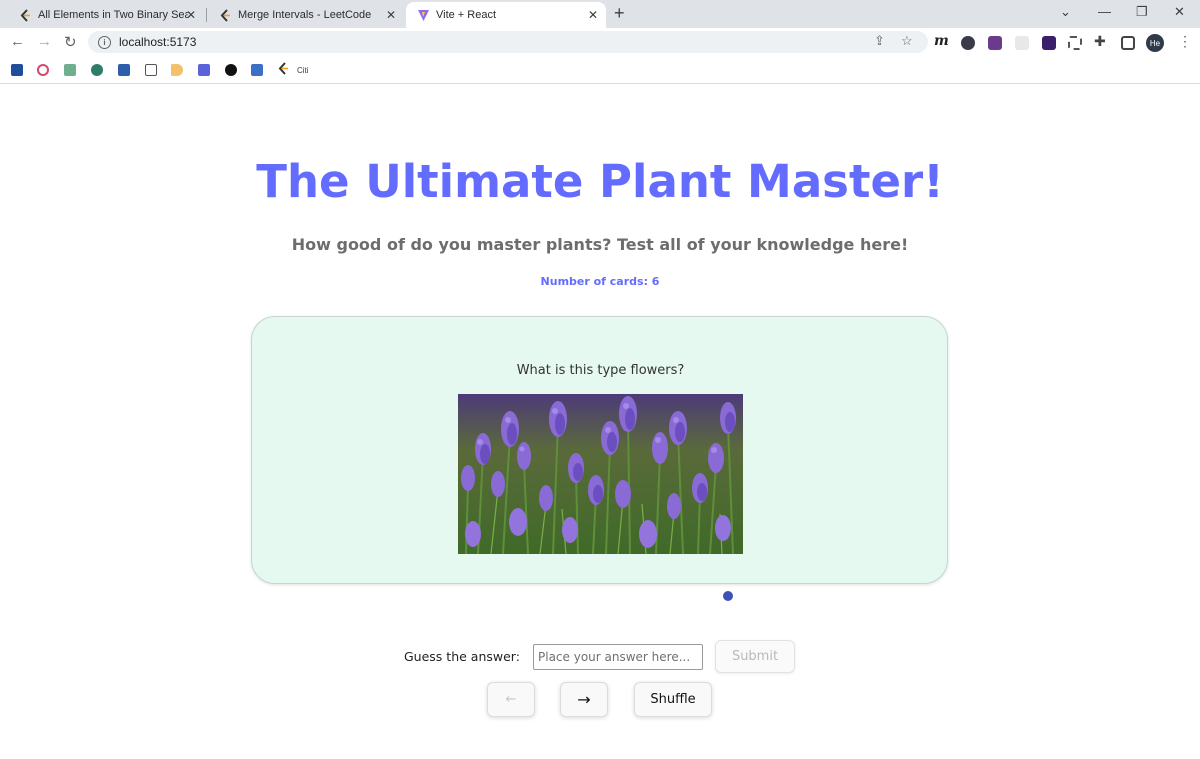 This screenshot has width=1200, height=759. I want to click on back-arrow-icon: ←, so click(17, 41).